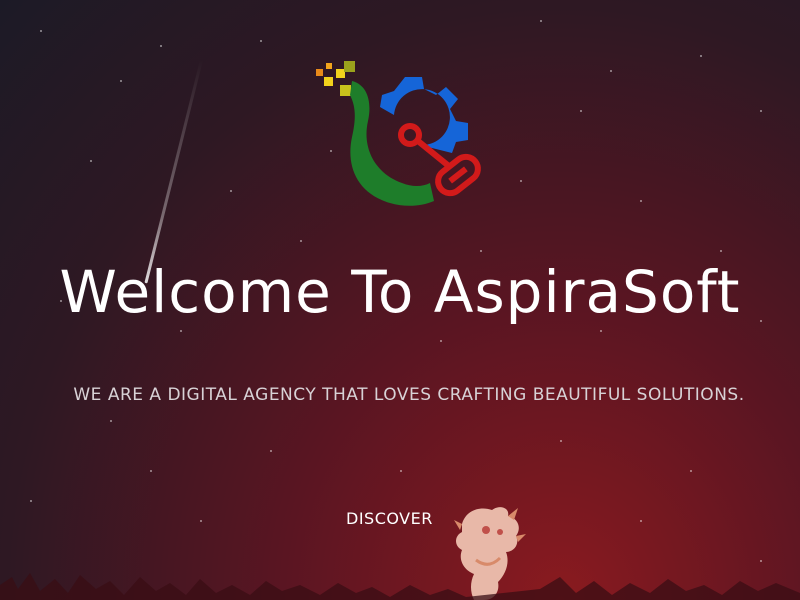 This screenshot has width=800, height=600. Describe the element at coordinates (398, 133) in the screenshot. I see `aspirasoft-logo-icon` at that location.